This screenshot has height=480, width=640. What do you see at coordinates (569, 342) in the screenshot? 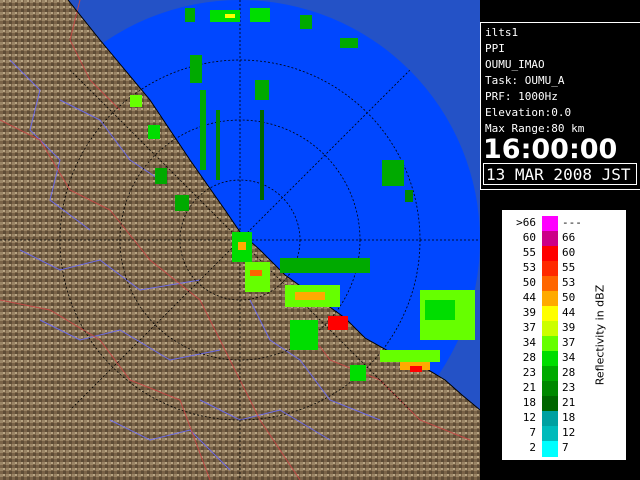
I see `legend-high-label: 37` at bounding box center [569, 342].